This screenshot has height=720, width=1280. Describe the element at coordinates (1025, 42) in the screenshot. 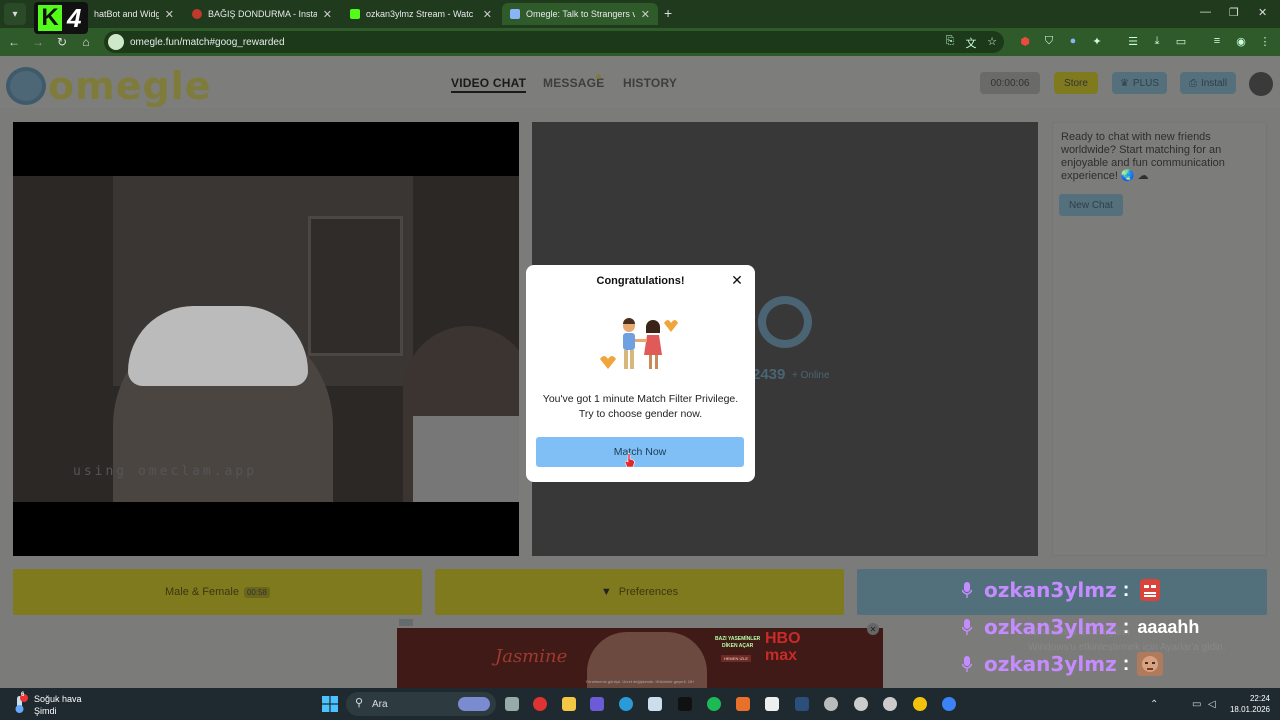

I see `extension-icon: ⬢` at that location.